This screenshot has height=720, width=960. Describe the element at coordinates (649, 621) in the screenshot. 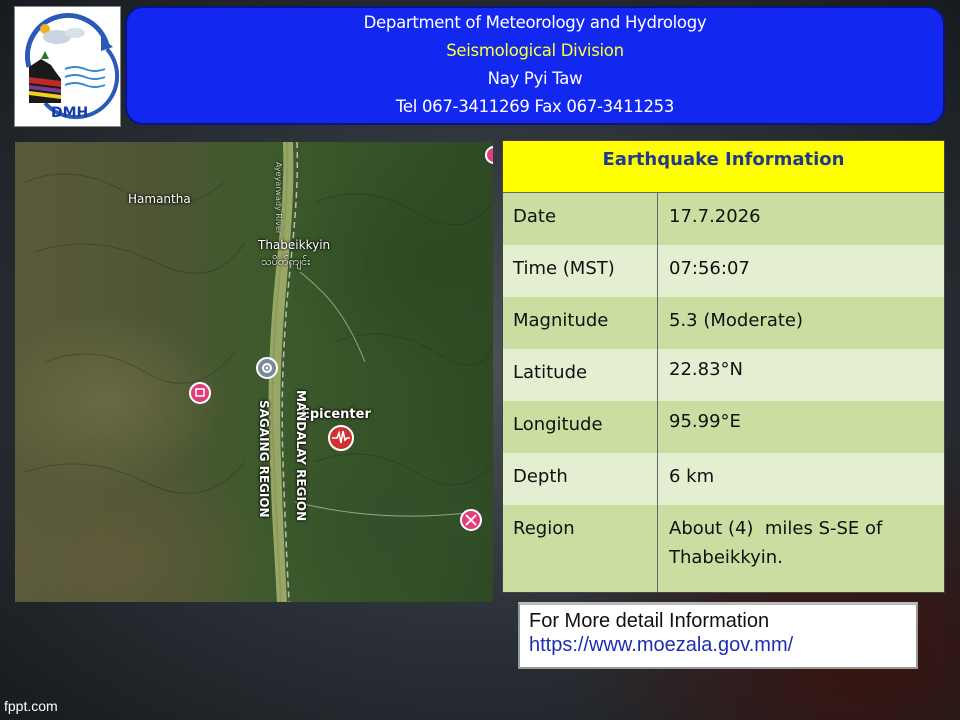

I see `detail-text: For More detail Information` at that location.